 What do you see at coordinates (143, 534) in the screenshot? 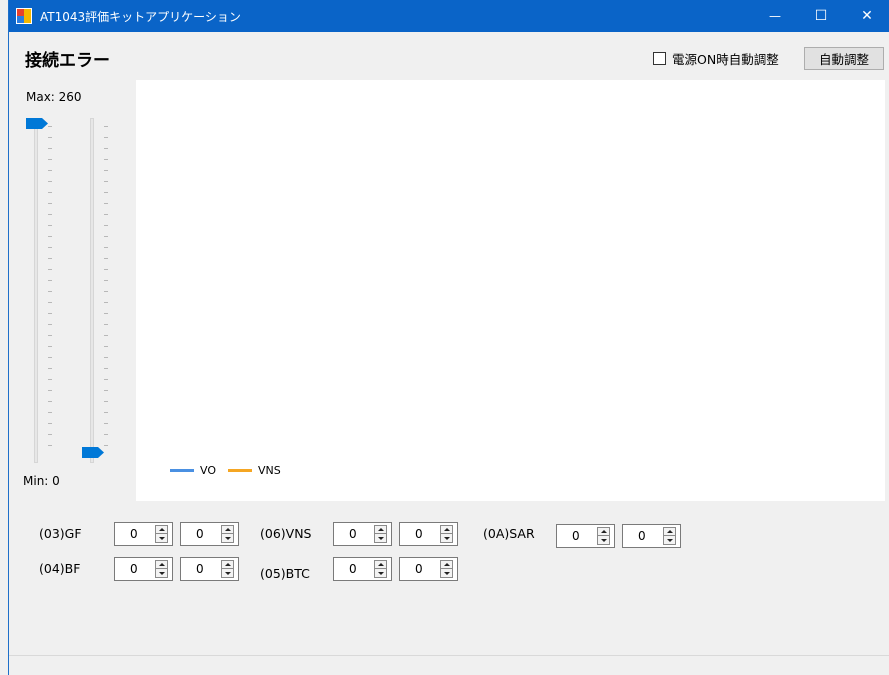
I see `gf-spin-1: 0` at bounding box center [143, 534].